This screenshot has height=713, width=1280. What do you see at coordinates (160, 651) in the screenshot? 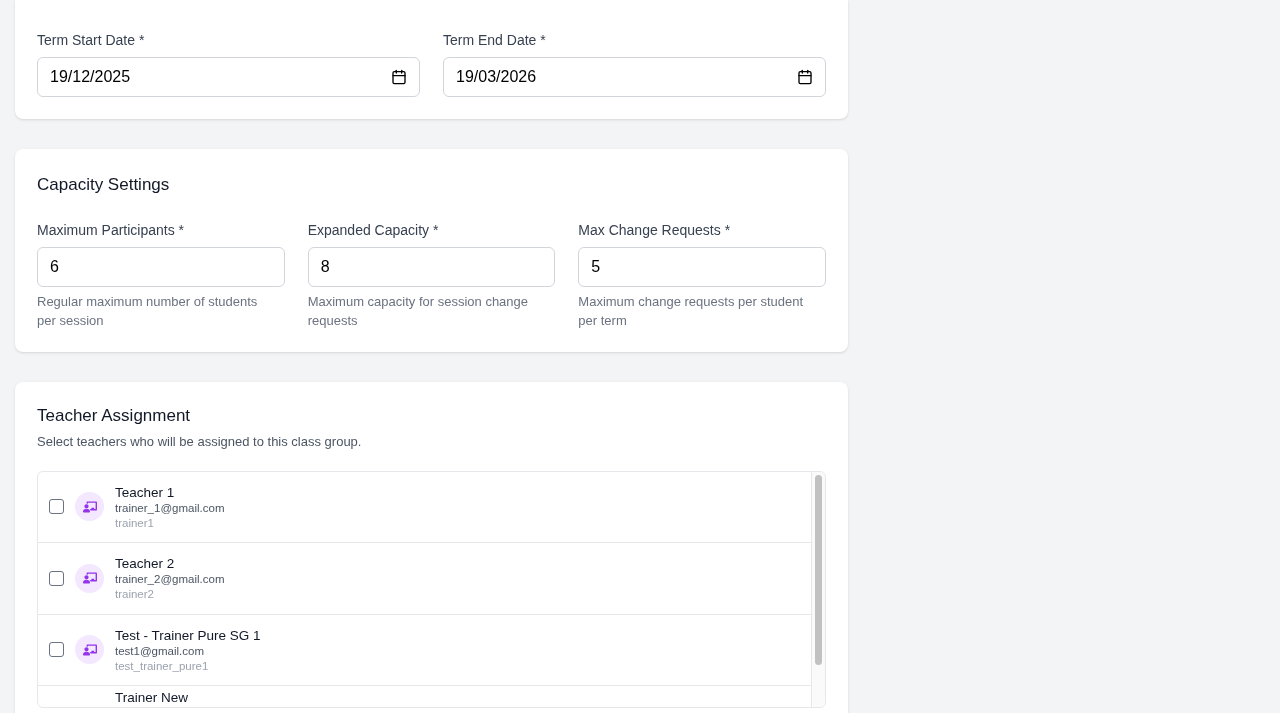
I see `teacher-email: test1@gmail.com` at bounding box center [160, 651].